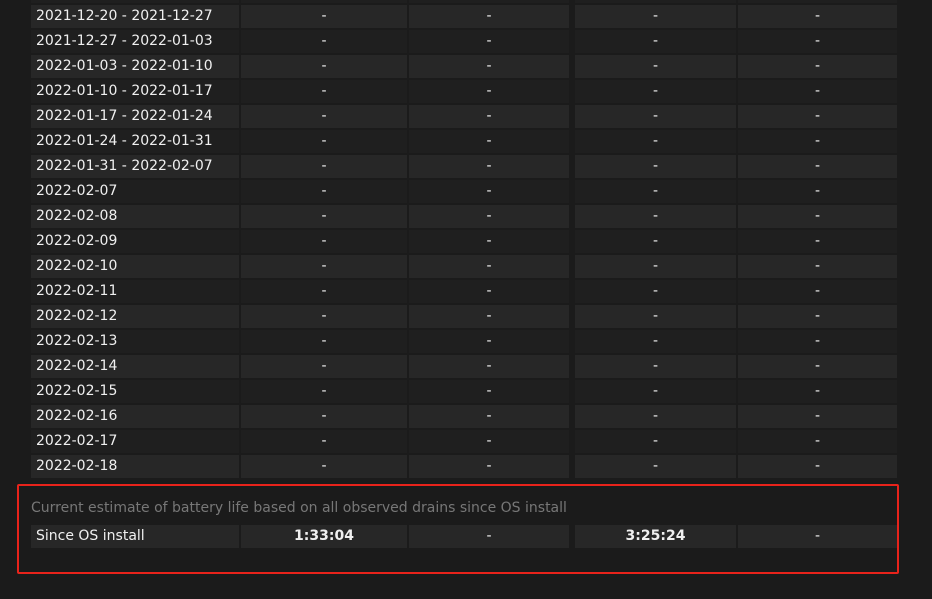 This screenshot has height=599, width=932. I want to click on table-row: 2022-02-10- - - -, so click(464, 266).